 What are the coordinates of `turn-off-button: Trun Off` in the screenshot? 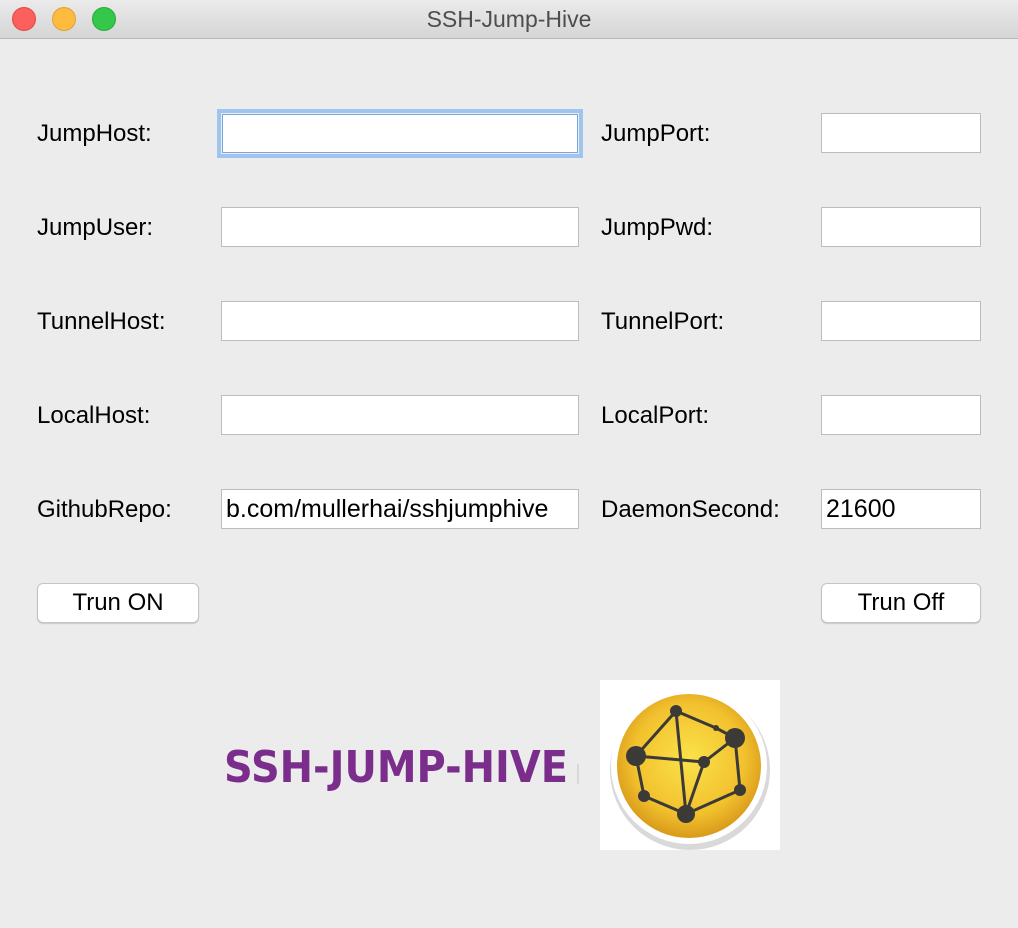 It's located at (901, 603).